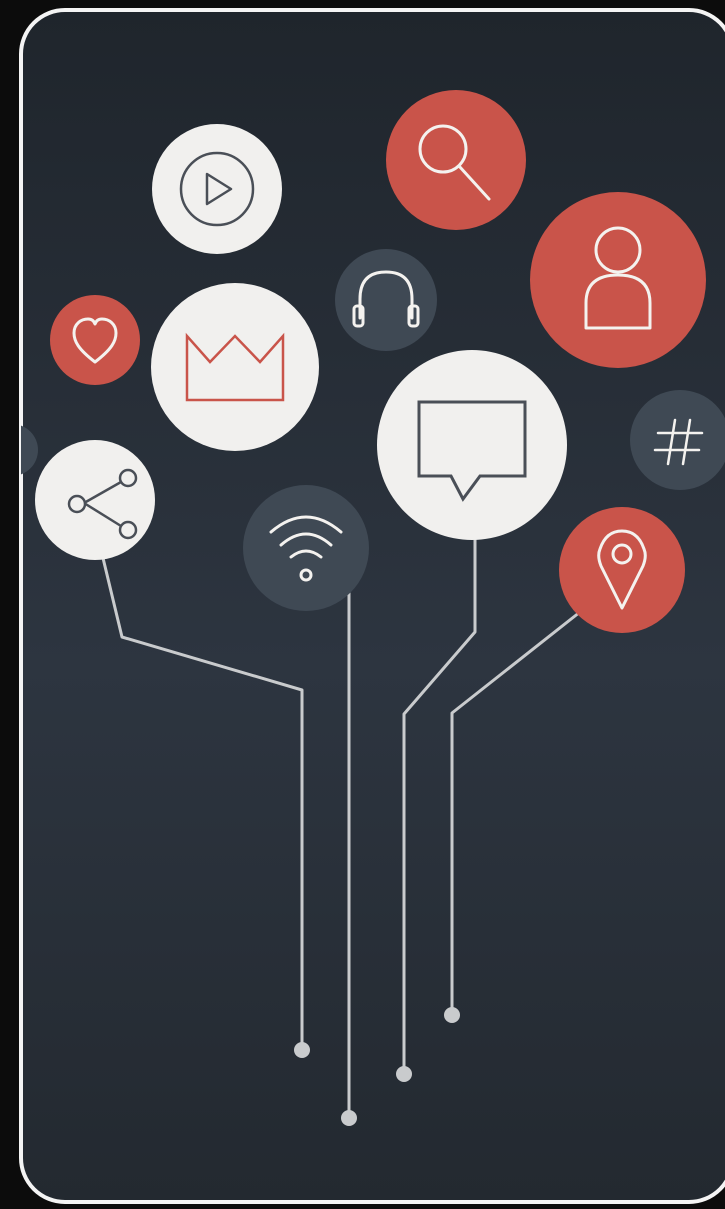  I want to click on user-bubble, so click(618, 280).